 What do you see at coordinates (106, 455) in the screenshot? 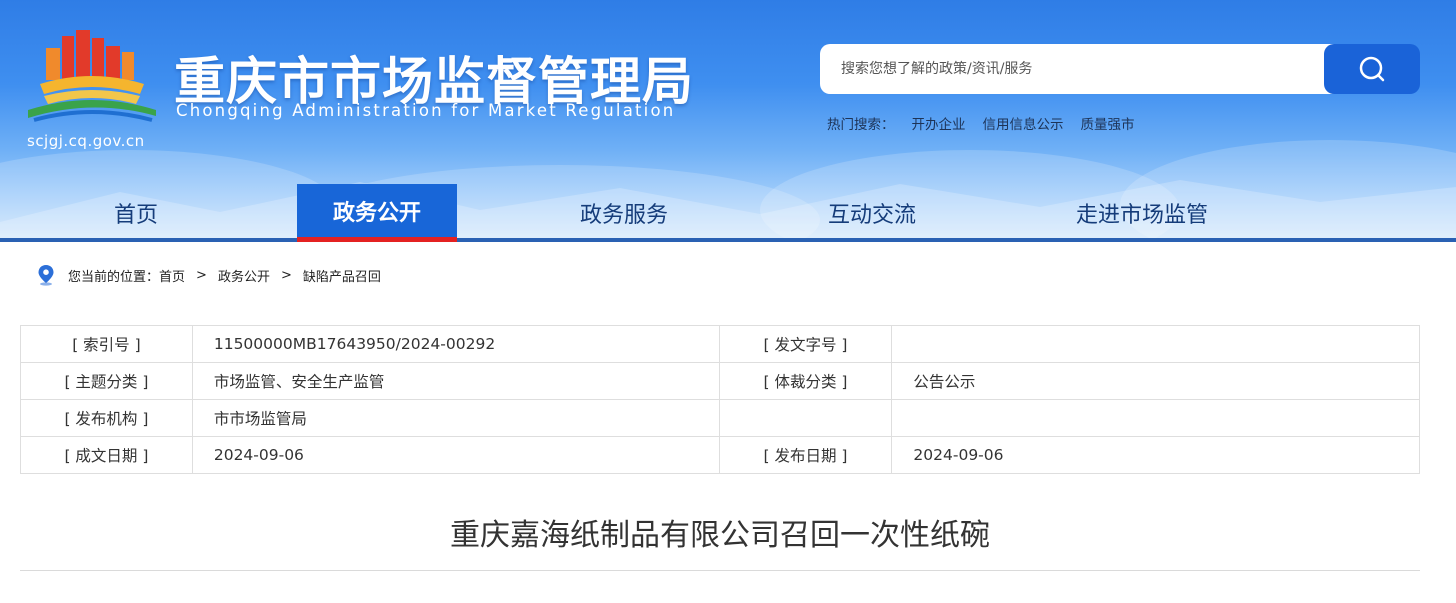
I see `meta-label-creation-date: [ 成文日期 ]` at bounding box center [106, 455].